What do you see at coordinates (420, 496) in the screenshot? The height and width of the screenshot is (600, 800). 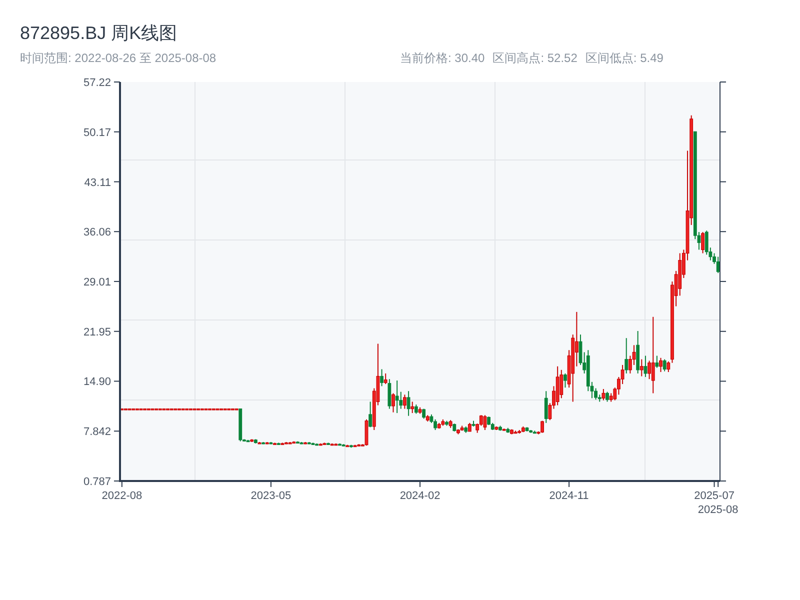 I see `x-axis-label: 2024-02` at bounding box center [420, 496].